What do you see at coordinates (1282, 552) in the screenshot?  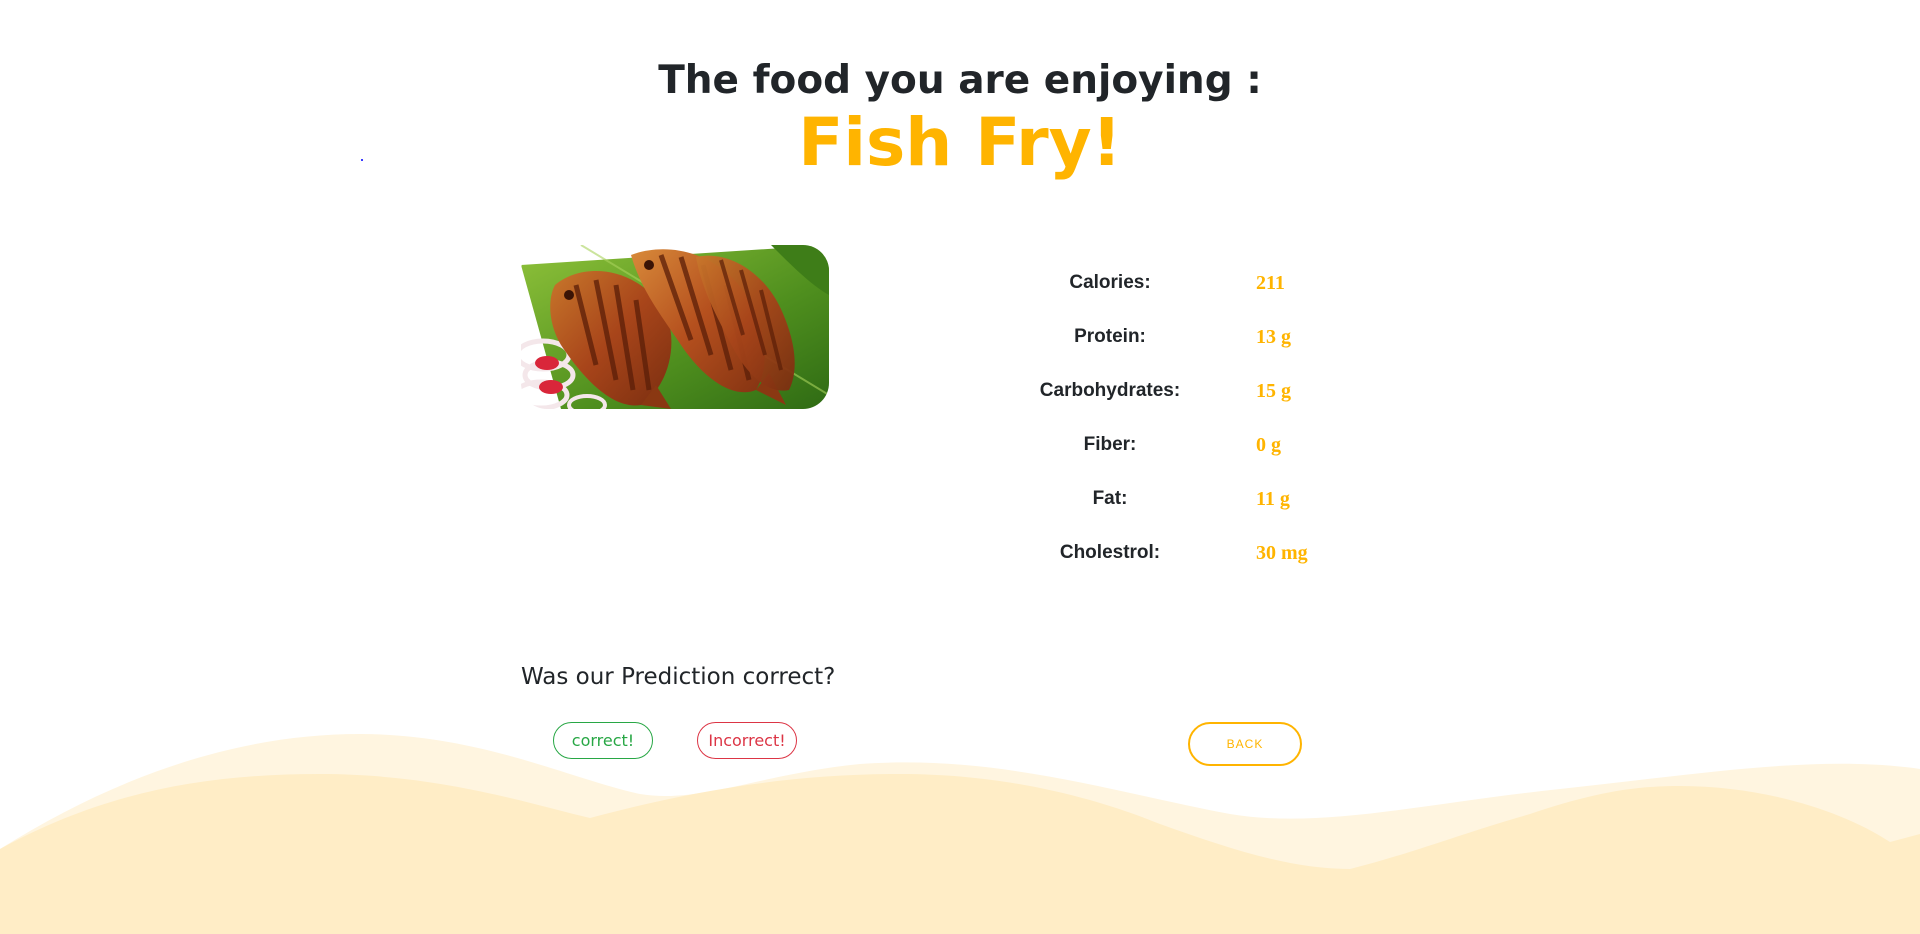 I see `nutrition-value: 30 mg` at bounding box center [1282, 552].